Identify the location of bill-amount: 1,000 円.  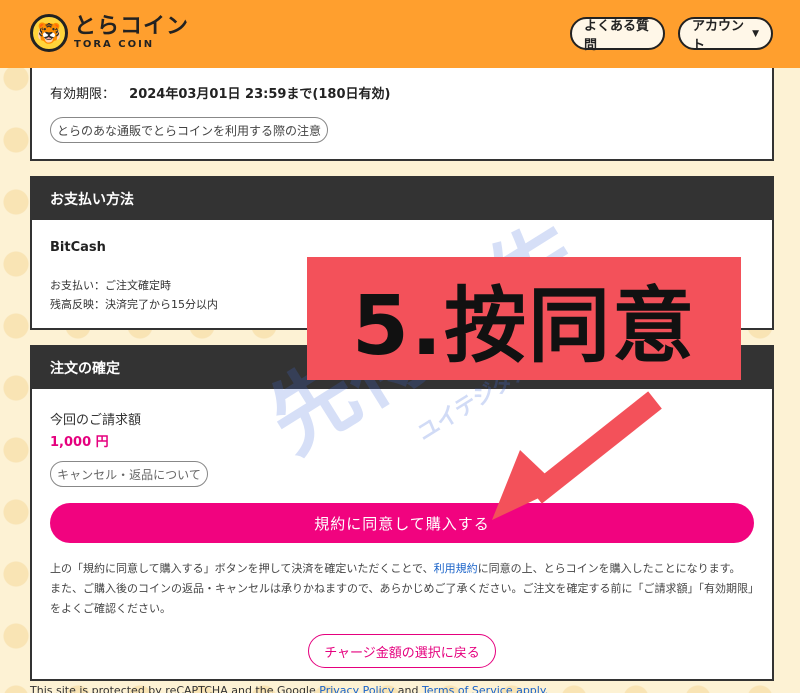
(79, 442).